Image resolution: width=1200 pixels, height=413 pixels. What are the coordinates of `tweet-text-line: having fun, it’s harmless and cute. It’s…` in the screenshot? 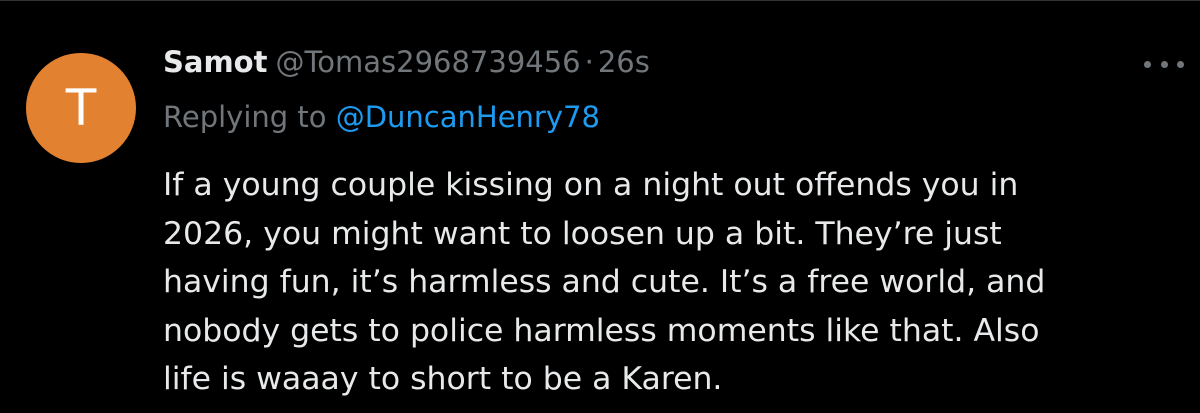 It's located at (604, 282).